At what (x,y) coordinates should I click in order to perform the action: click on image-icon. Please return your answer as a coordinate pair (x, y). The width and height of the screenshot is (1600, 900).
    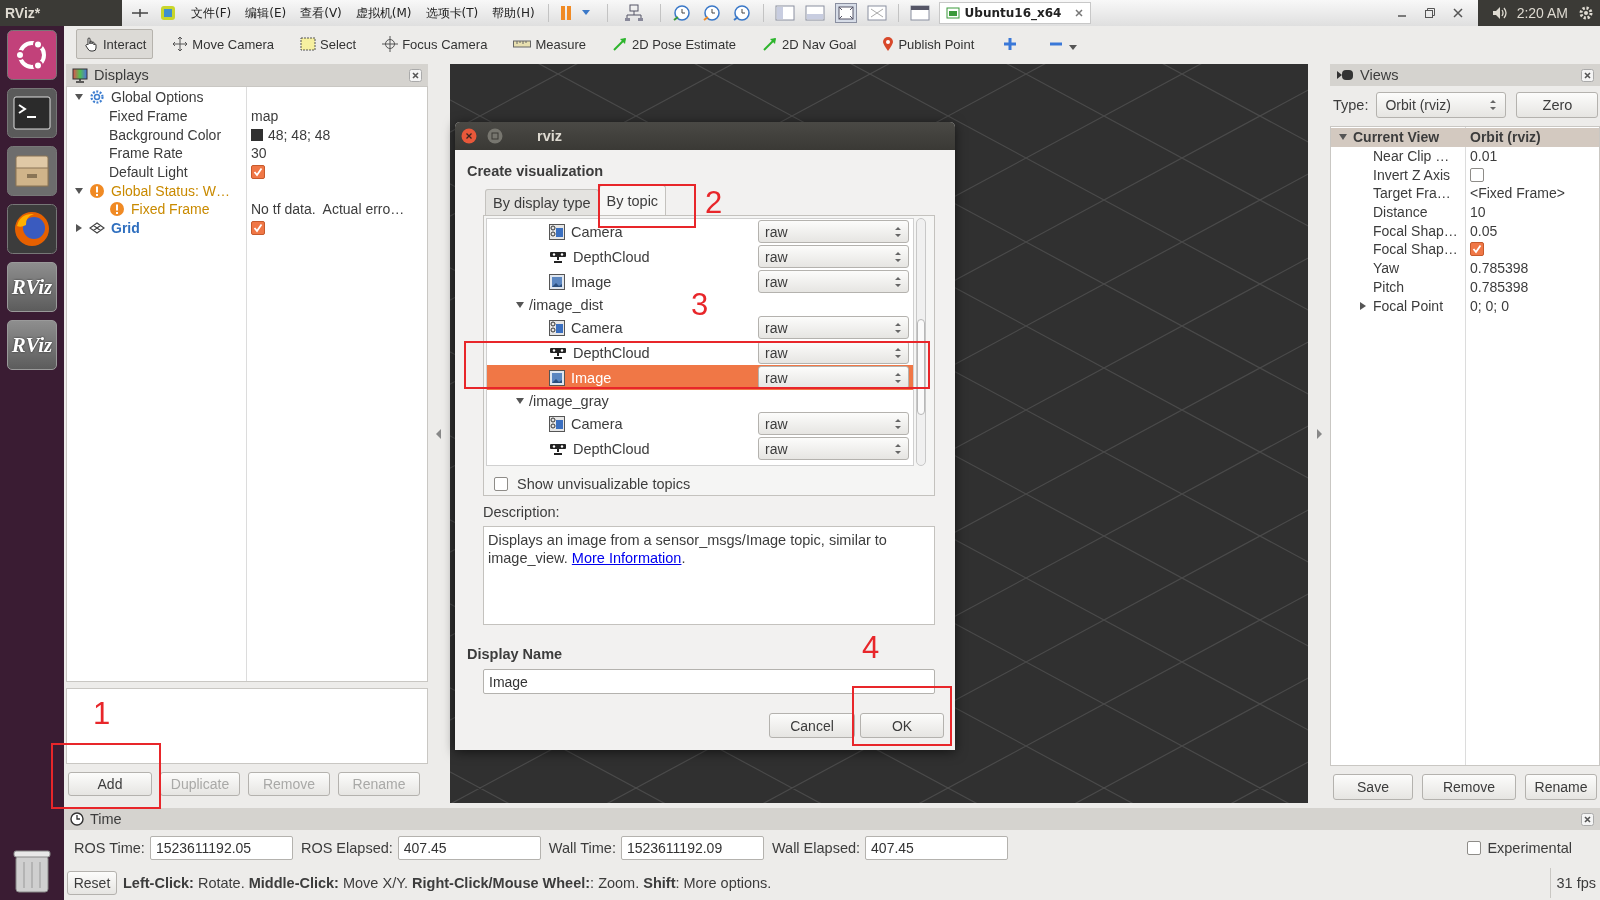
    Looking at the image, I should click on (557, 377).